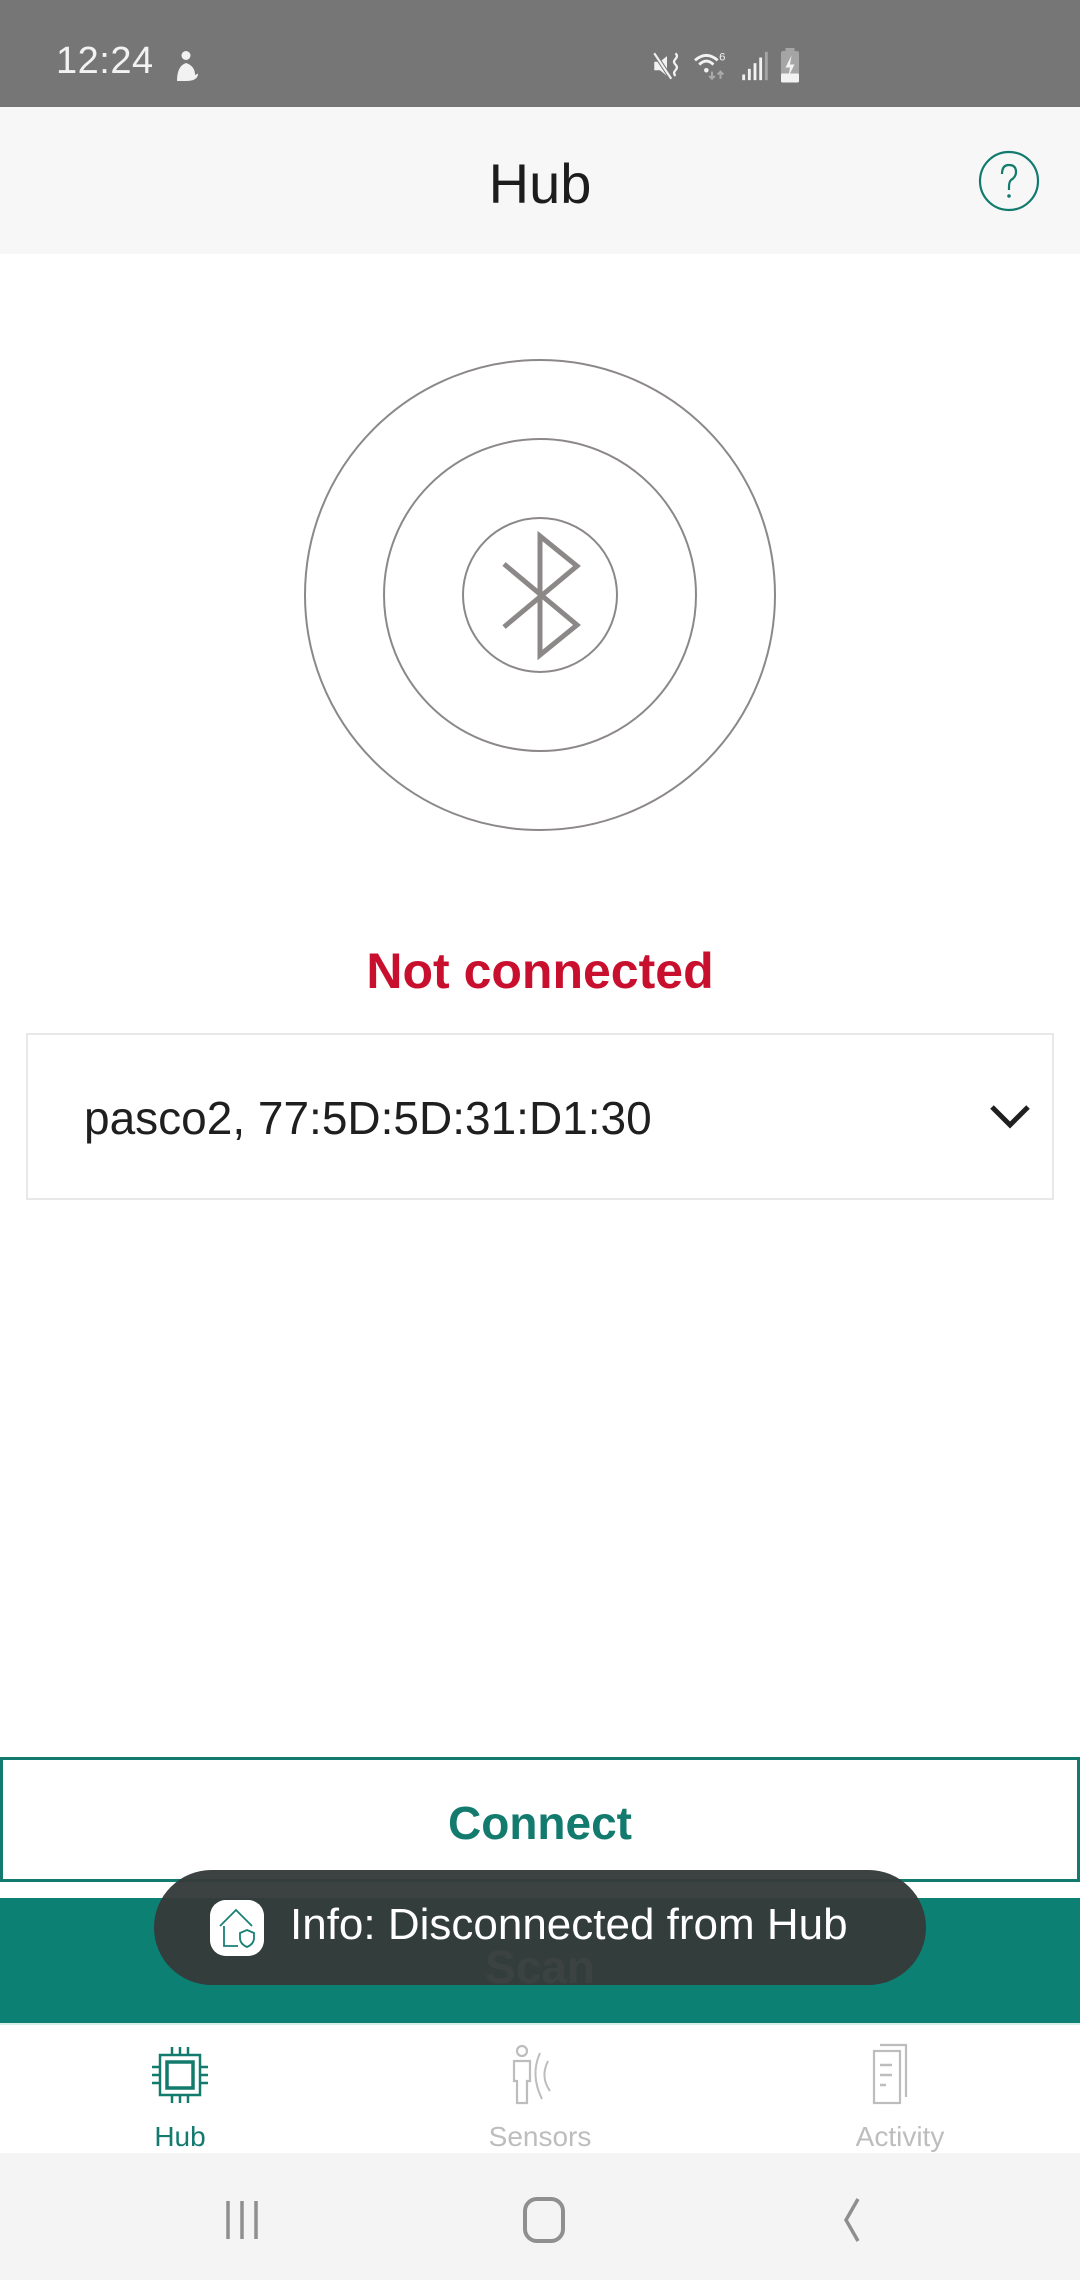  Describe the element at coordinates (1009, 181) in the screenshot. I see `help-circle-icon` at that location.